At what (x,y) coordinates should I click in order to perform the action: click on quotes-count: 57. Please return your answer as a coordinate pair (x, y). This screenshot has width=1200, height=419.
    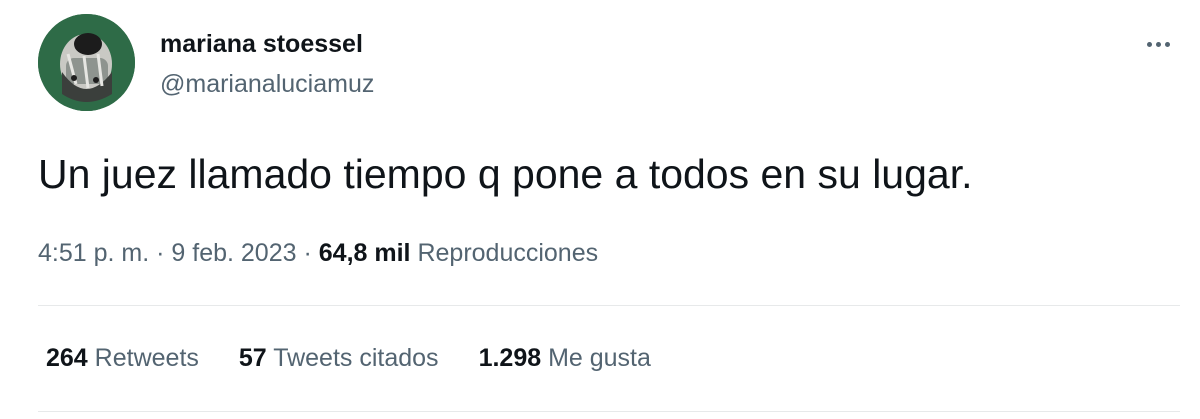
    Looking at the image, I should click on (252, 358).